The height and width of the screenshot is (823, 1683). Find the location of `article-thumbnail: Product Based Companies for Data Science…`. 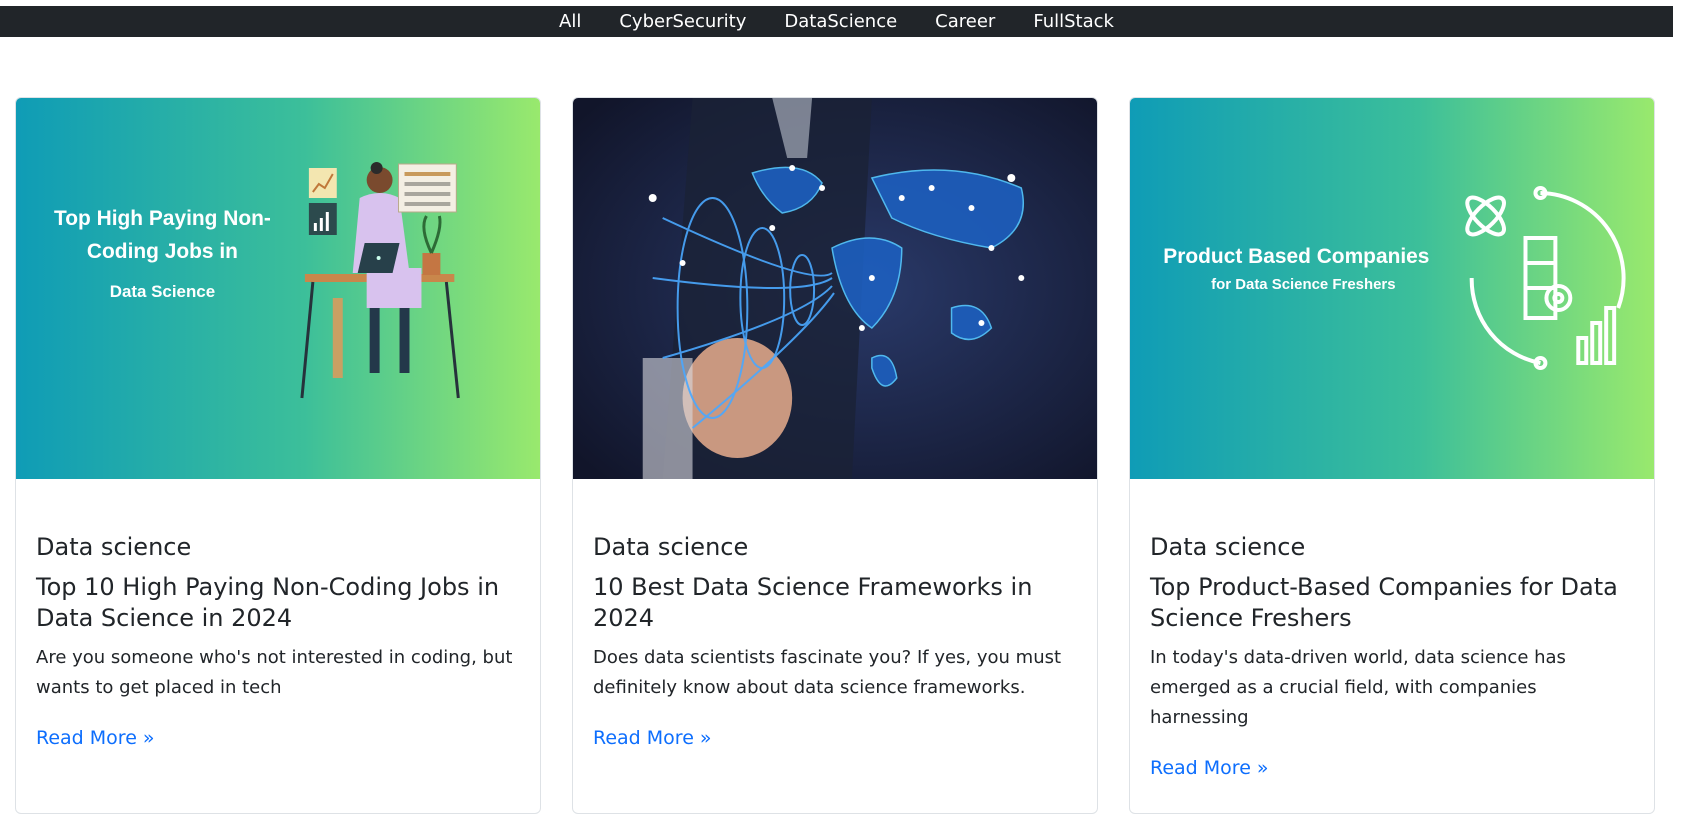

article-thumbnail: Product Based Companies for Data Science… is located at coordinates (1392, 288).